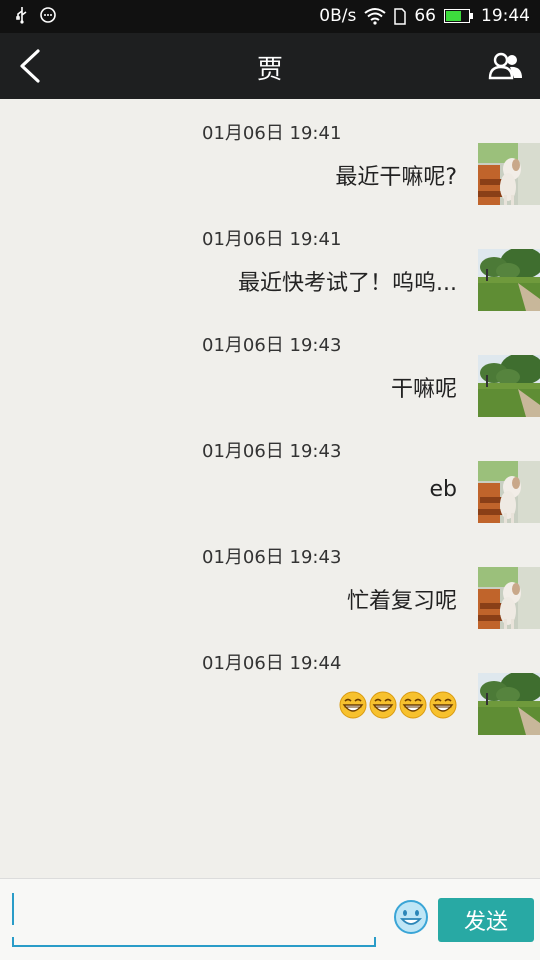 This screenshot has width=540, height=960. What do you see at coordinates (270, 16) in the screenshot?
I see `status-bar: 0B/s 66 19:44` at bounding box center [270, 16].